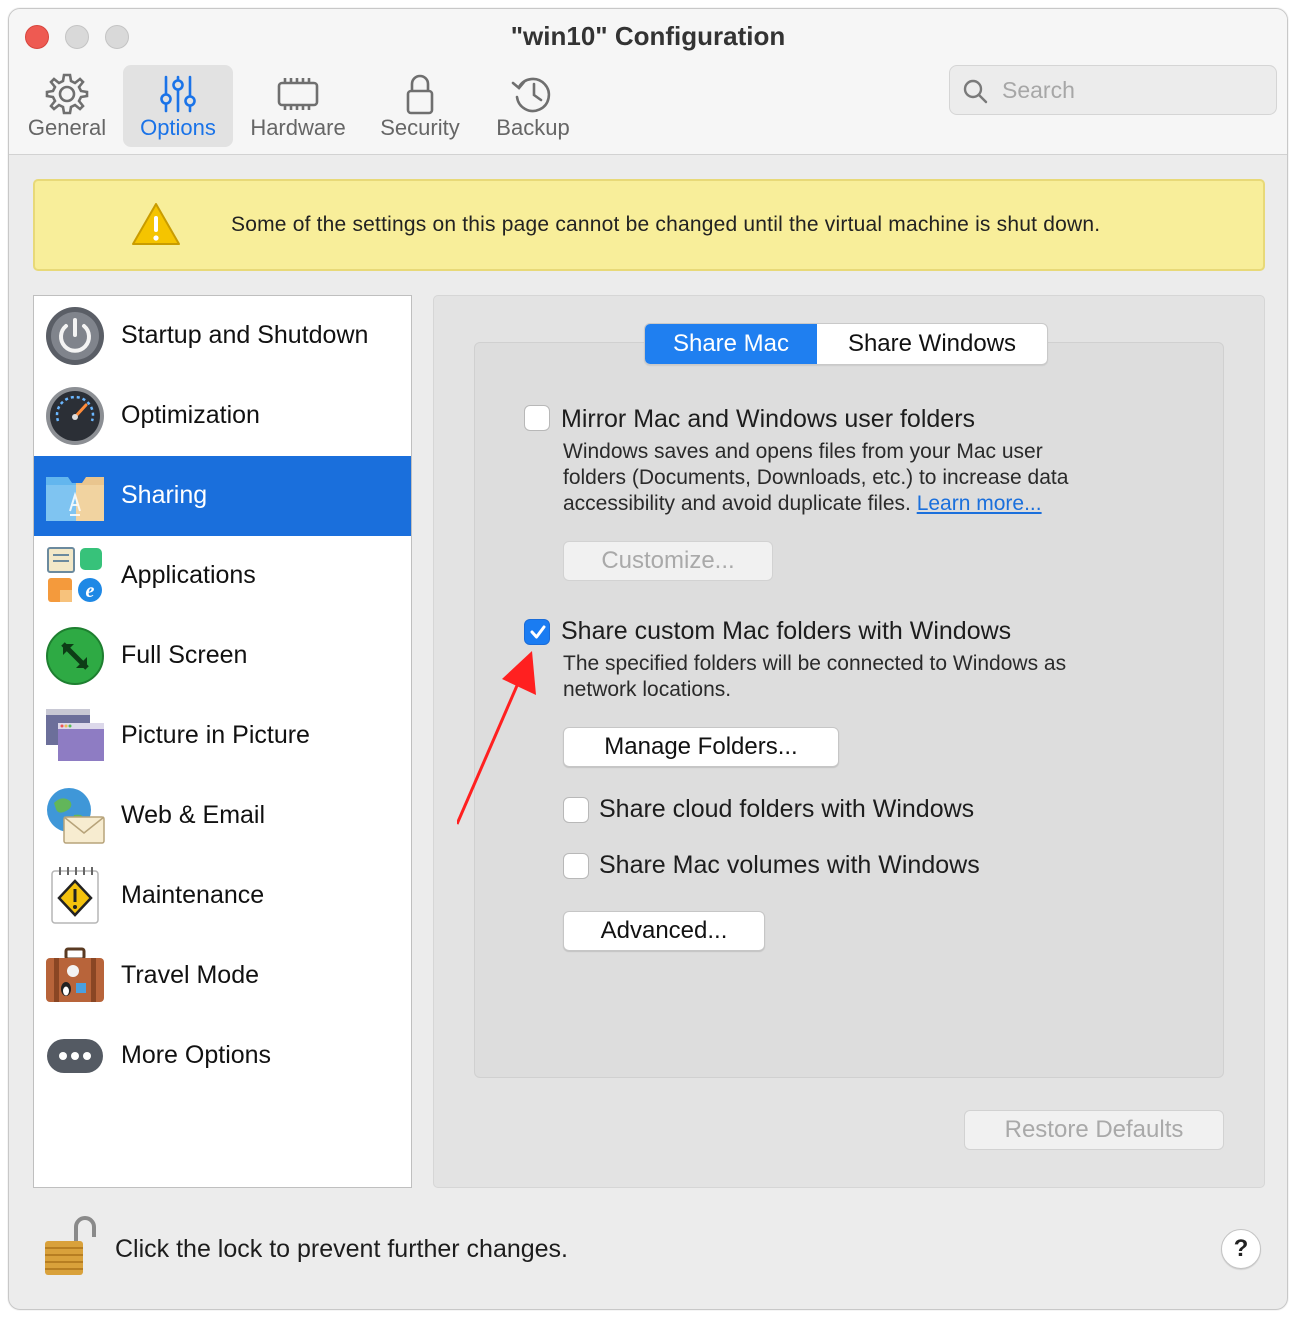 The image size is (1296, 1318). Describe the element at coordinates (215, 735) in the screenshot. I see `sidebar-item-label: Picture in Picture` at that location.